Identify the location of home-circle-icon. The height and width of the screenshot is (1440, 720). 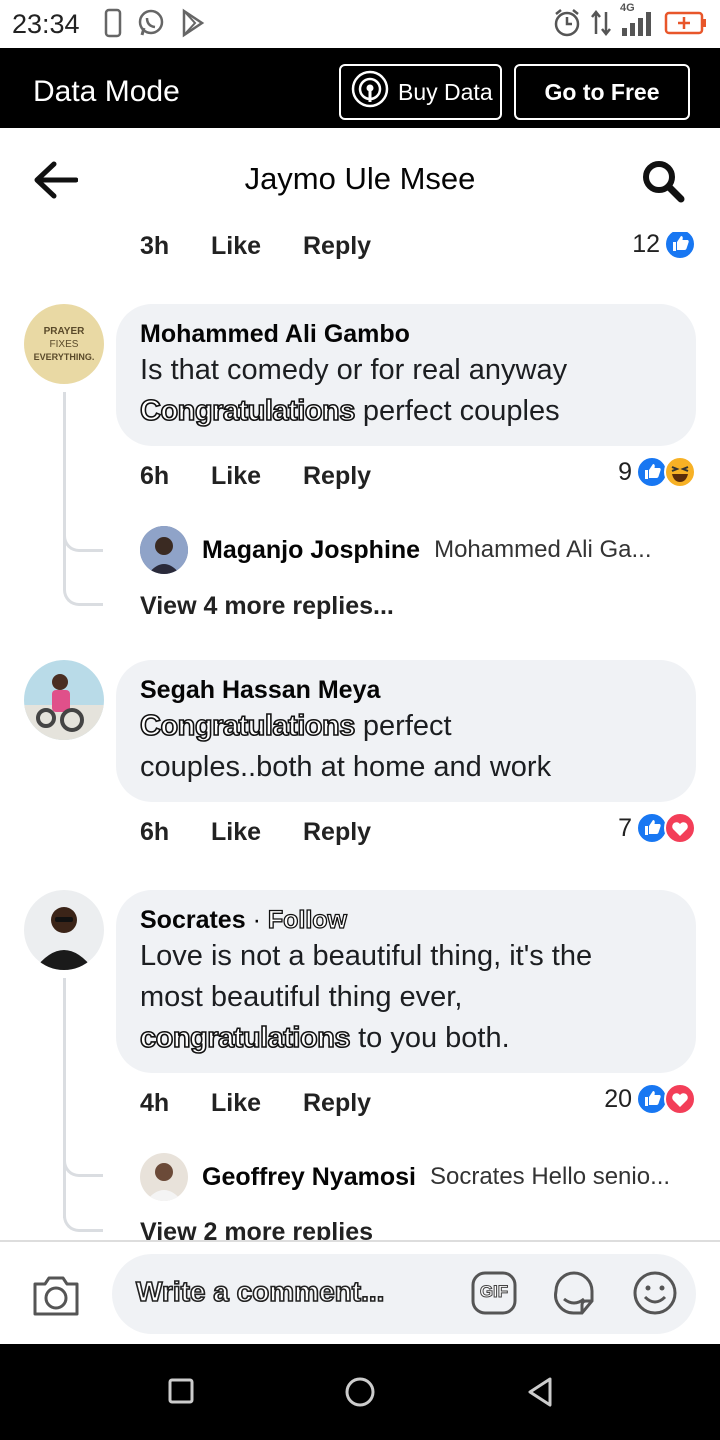
(360, 1394).